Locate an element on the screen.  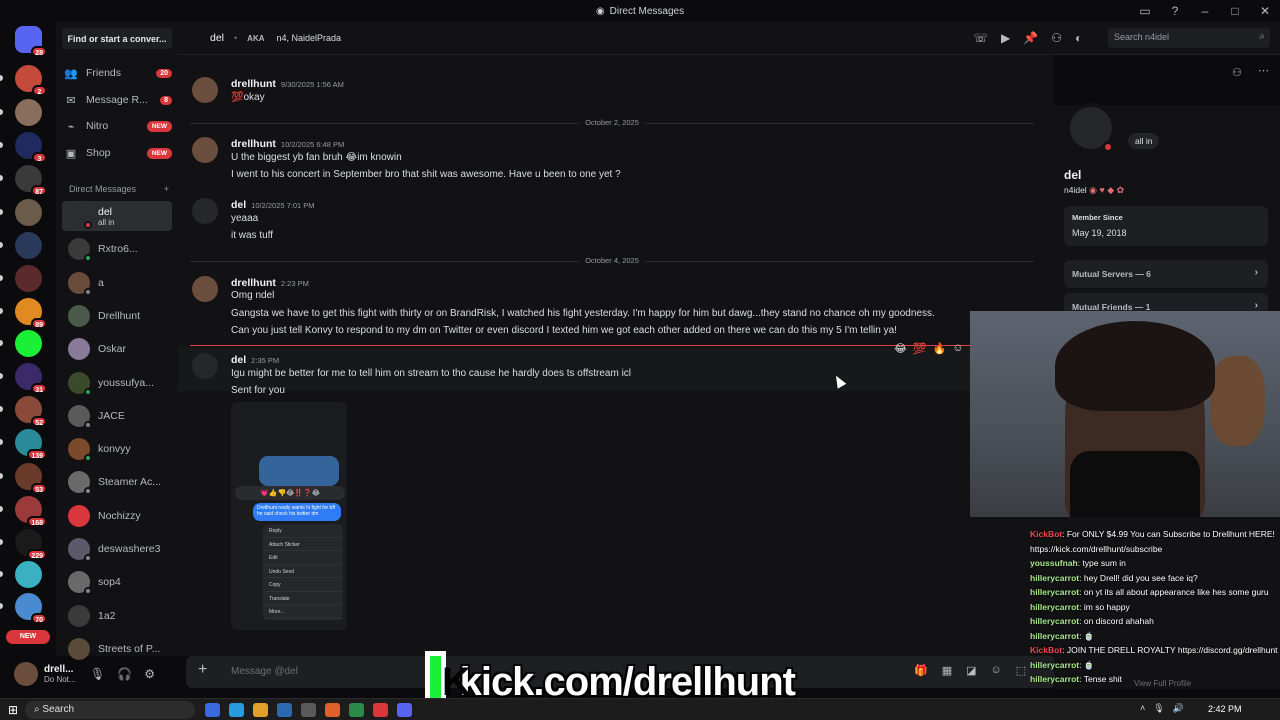
dm-item: JACE is located at coordinates (117, 416).